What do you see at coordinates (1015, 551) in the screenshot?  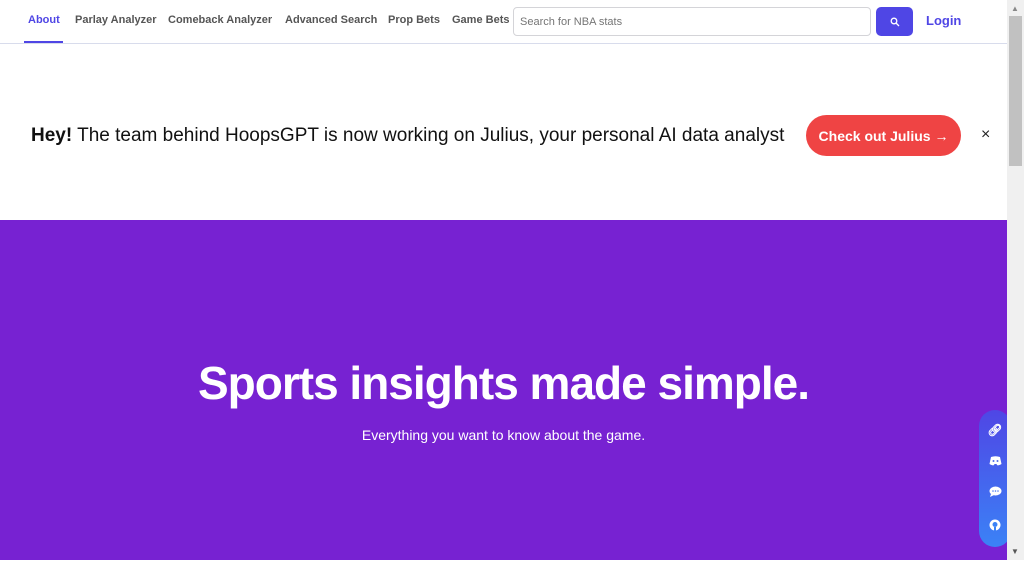 I see `scroll-down-icon: ▼` at bounding box center [1015, 551].